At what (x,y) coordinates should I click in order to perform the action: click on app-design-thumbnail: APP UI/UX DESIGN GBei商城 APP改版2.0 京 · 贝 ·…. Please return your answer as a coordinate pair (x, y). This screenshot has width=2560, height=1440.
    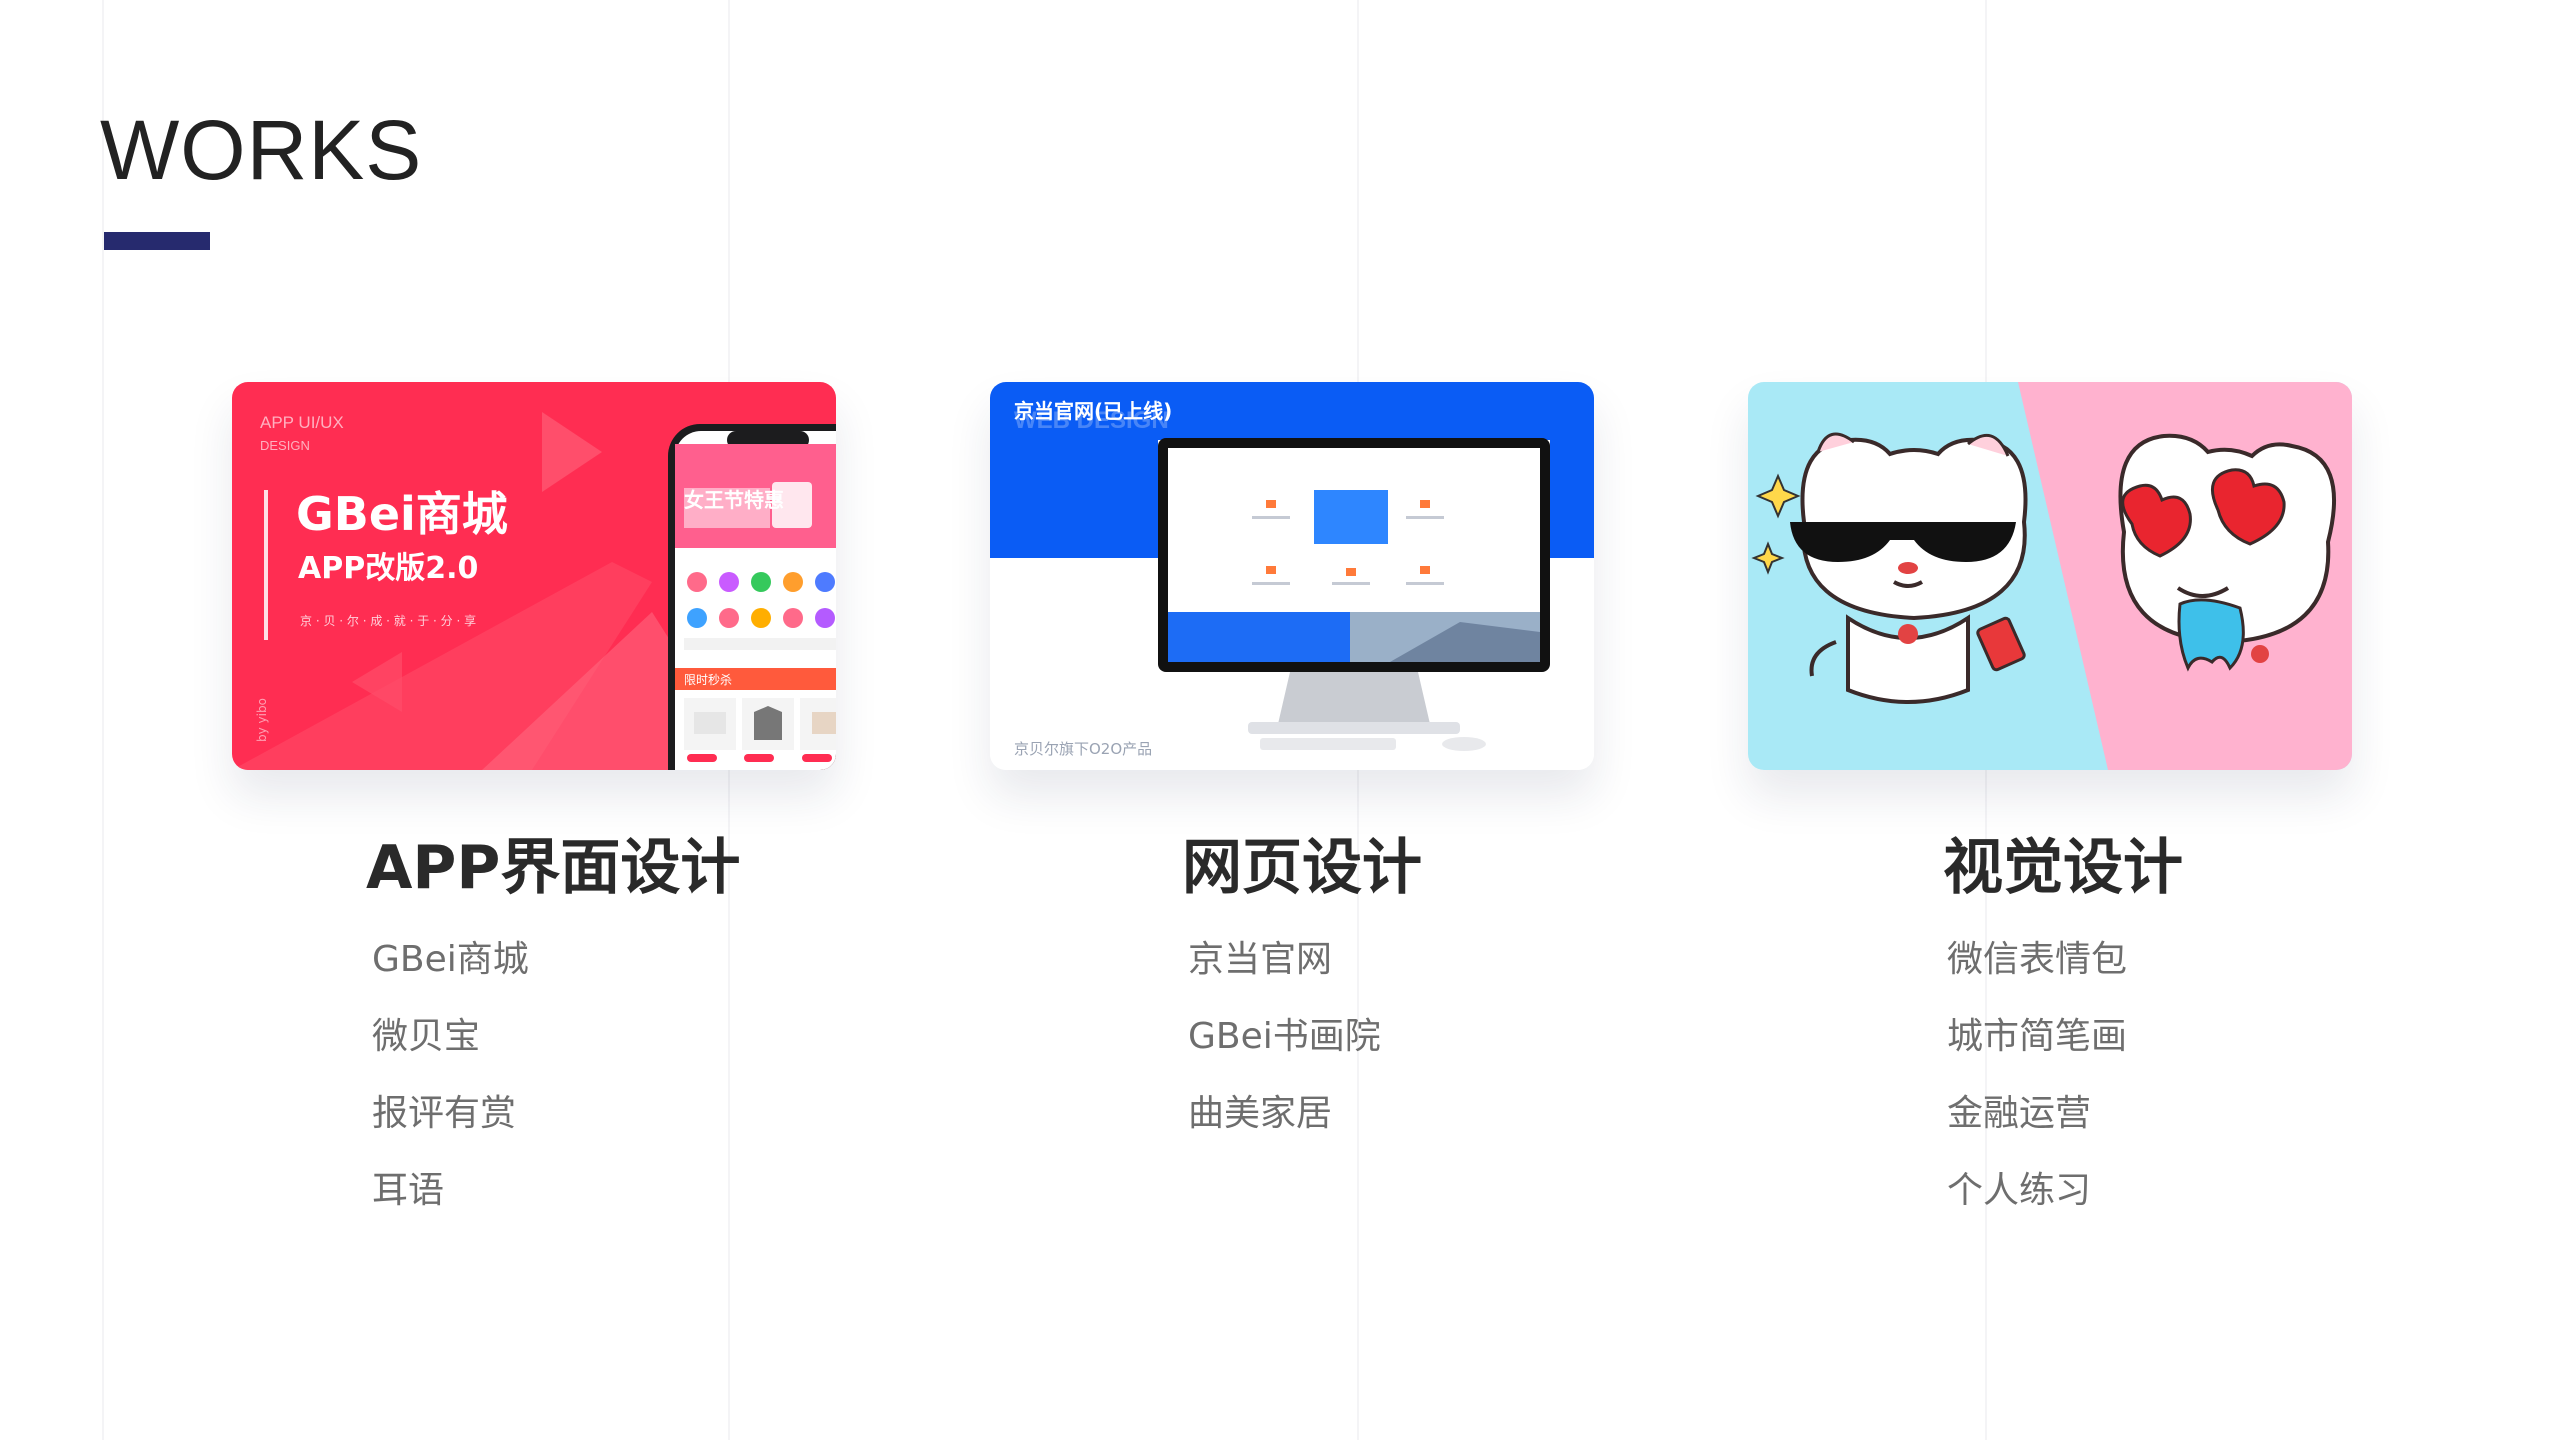
    Looking at the image, I should click on (534, 576).